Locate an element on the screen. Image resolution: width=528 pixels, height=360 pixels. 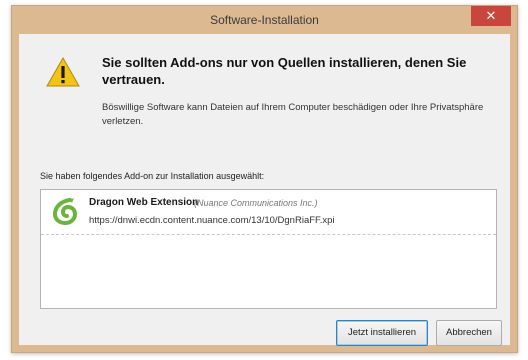
addon-name: Dragon Web Extension is located at coordinates (144, 202).